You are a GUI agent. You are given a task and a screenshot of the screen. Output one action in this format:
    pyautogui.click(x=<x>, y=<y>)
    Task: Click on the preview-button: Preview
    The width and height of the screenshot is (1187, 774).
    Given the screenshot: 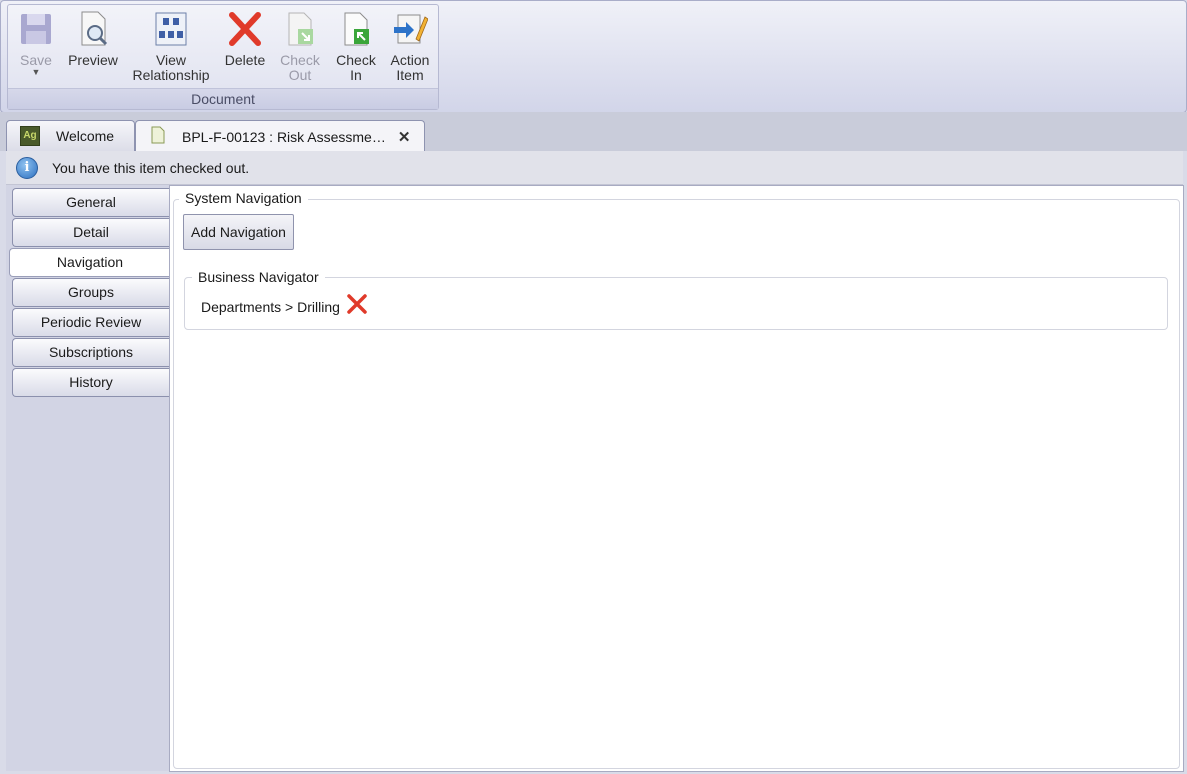 What is the action you would take?
    pyautogui.click(x=93, y=38)
    